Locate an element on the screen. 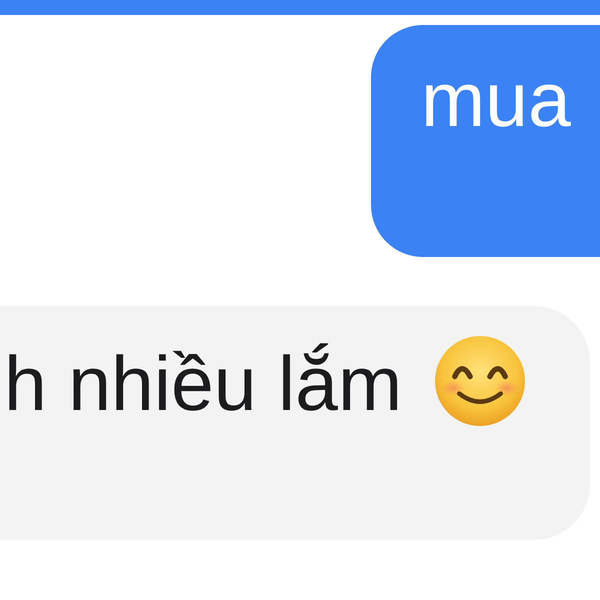 The image size is (600, 600). smiling-face-icon is located at coordinates (480, 381).